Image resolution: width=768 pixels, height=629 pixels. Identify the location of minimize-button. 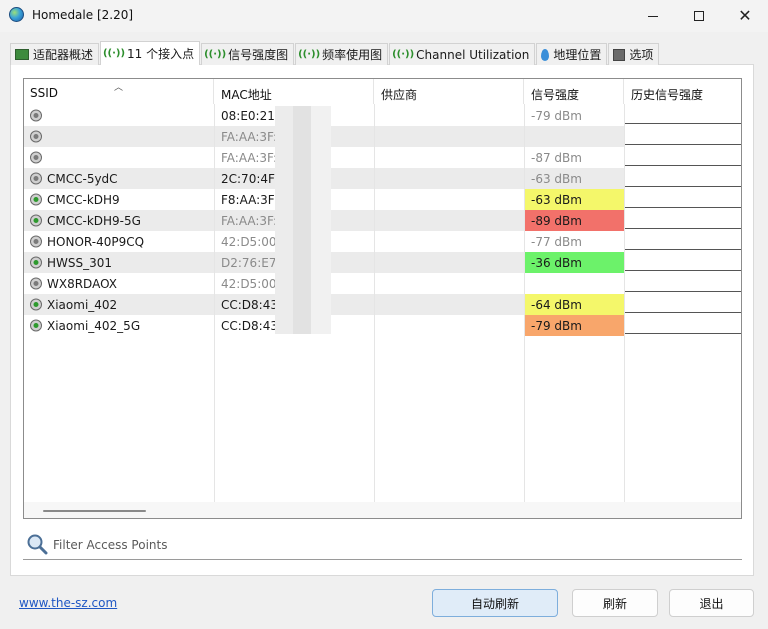
(653, 16).